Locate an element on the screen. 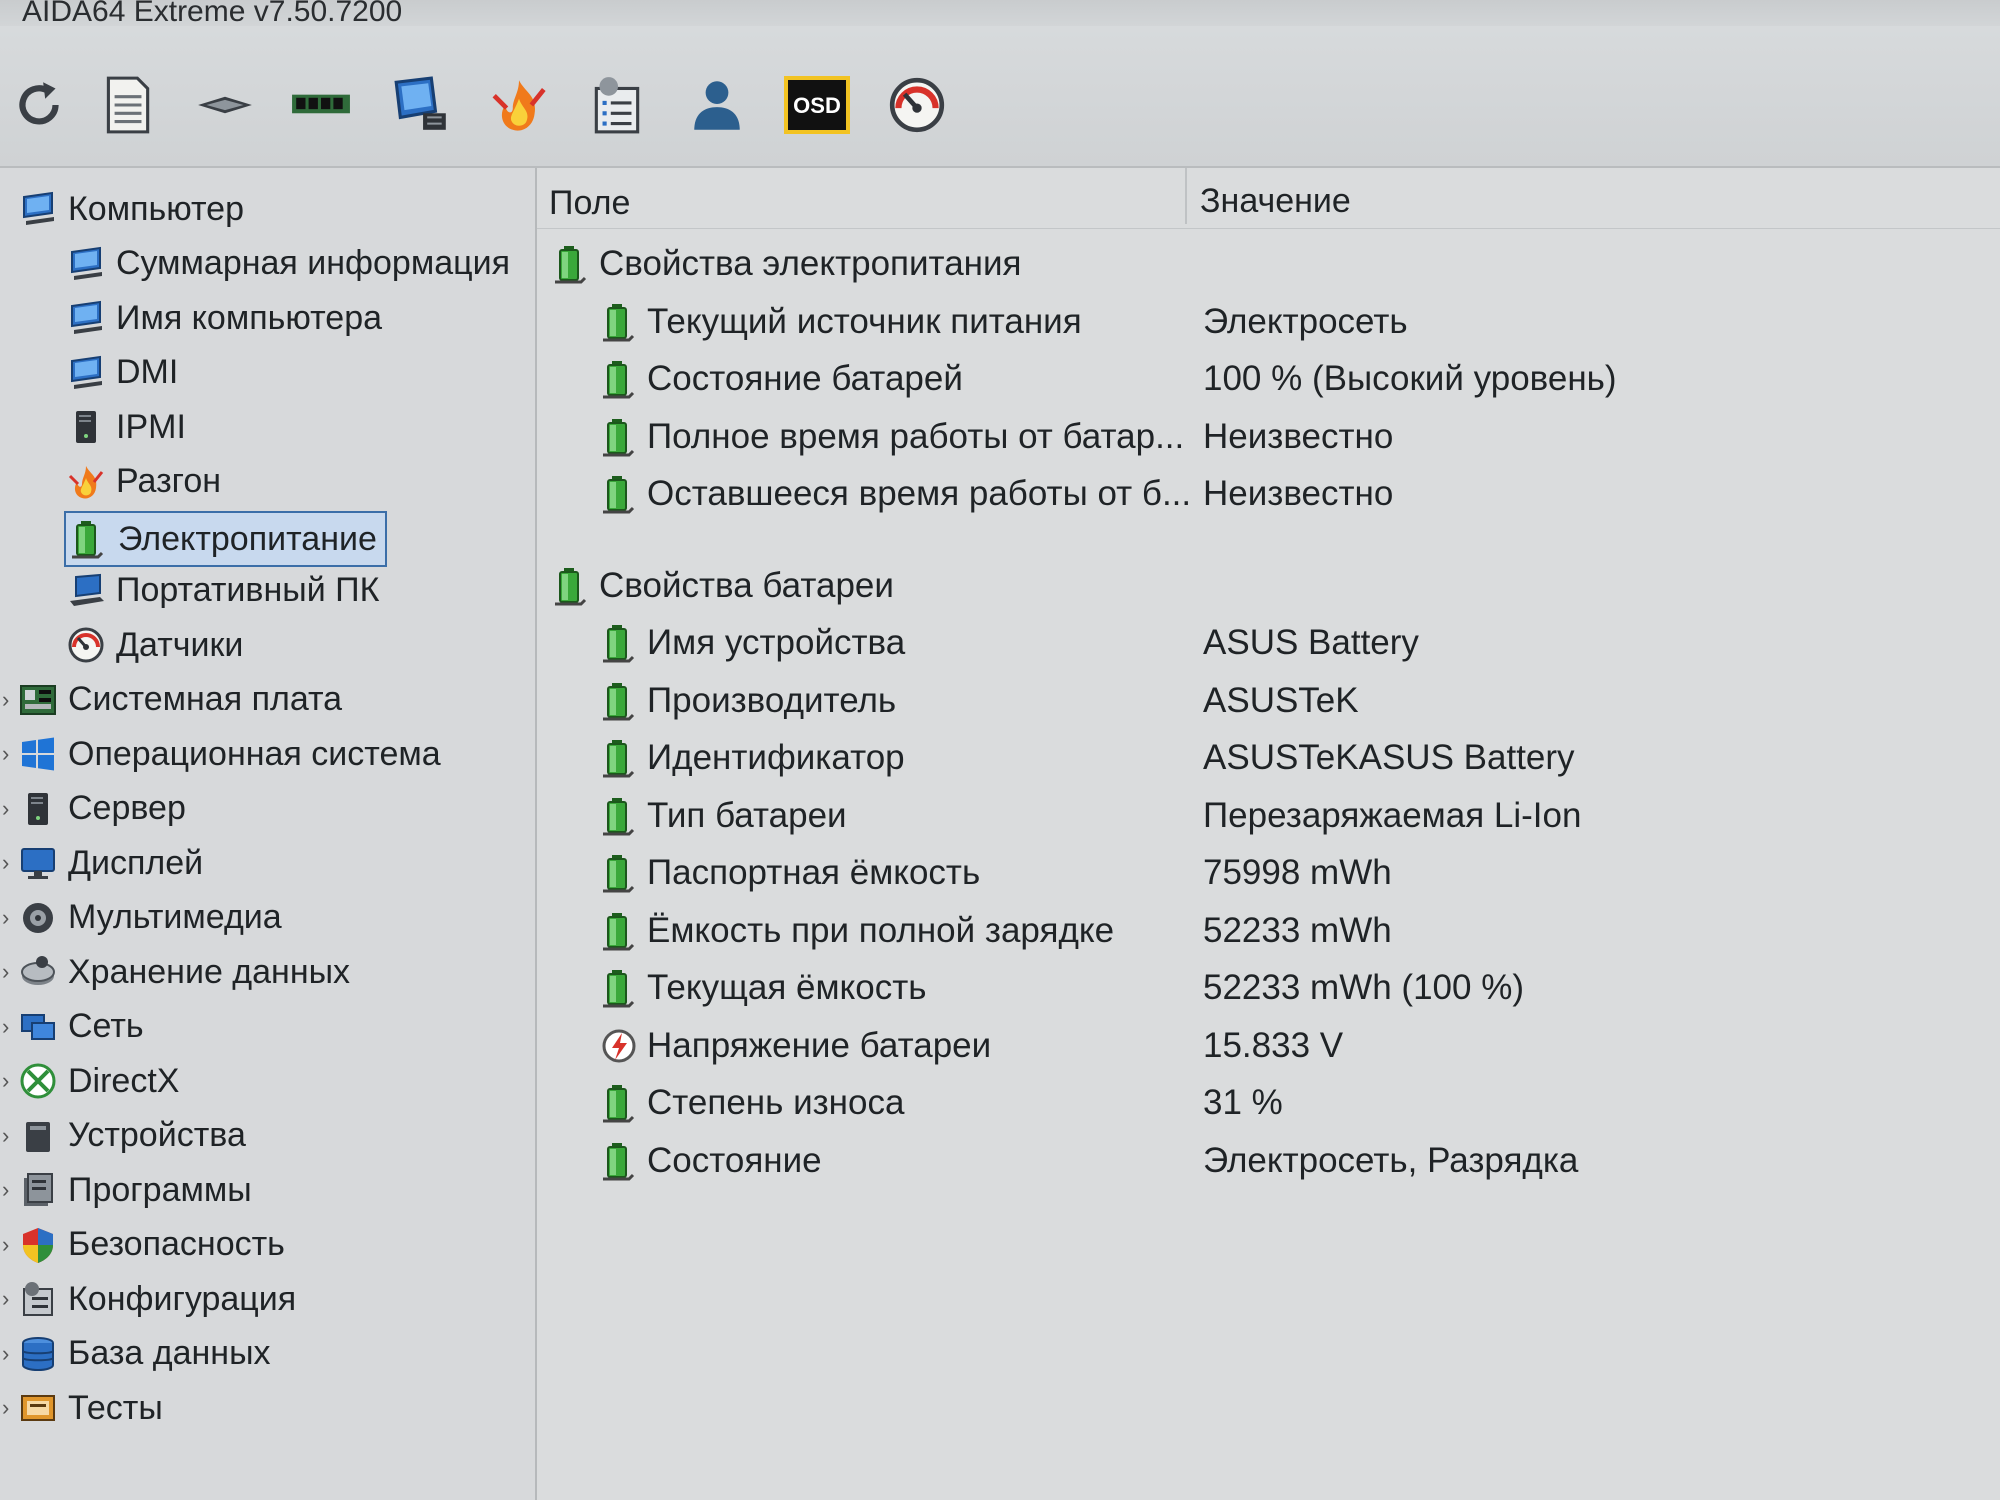 Image resolution: width=2000 pixels, height=1500 pixels. osd-icon: OSD is located at coordinates (817, 105).